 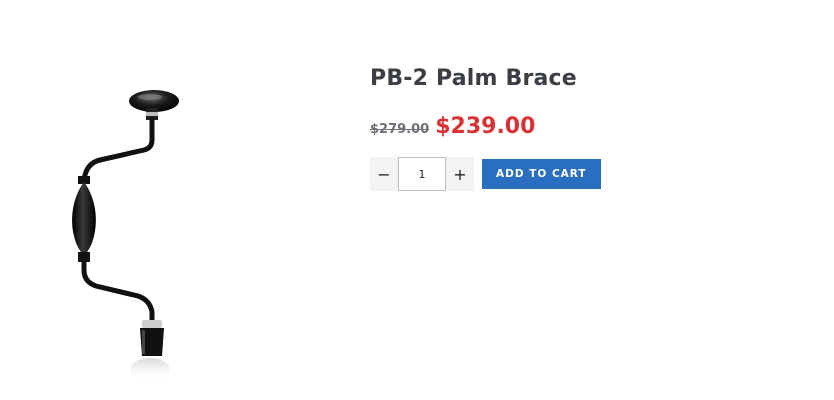 I want to click on sale-price: $239.00, so click(x=485, y=126).